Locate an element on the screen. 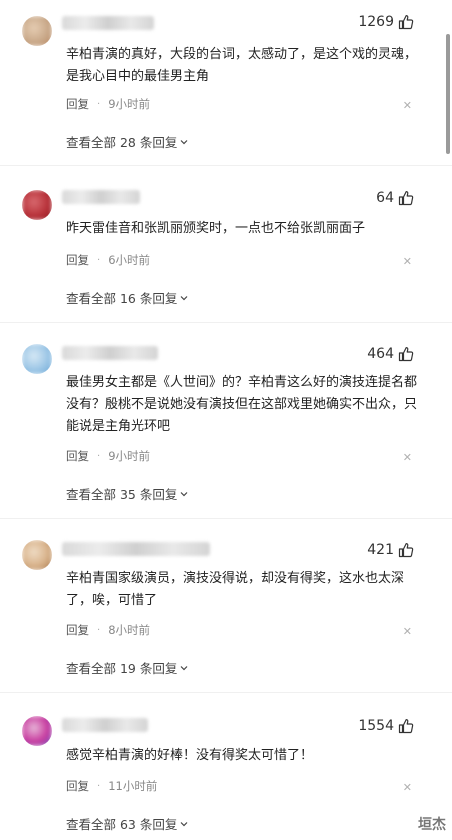 Image resolution: width=452 pixels, height=840 pixels. view-all-replies-label: 查看全部 28 条回复 is located at coordinates (122, 142).